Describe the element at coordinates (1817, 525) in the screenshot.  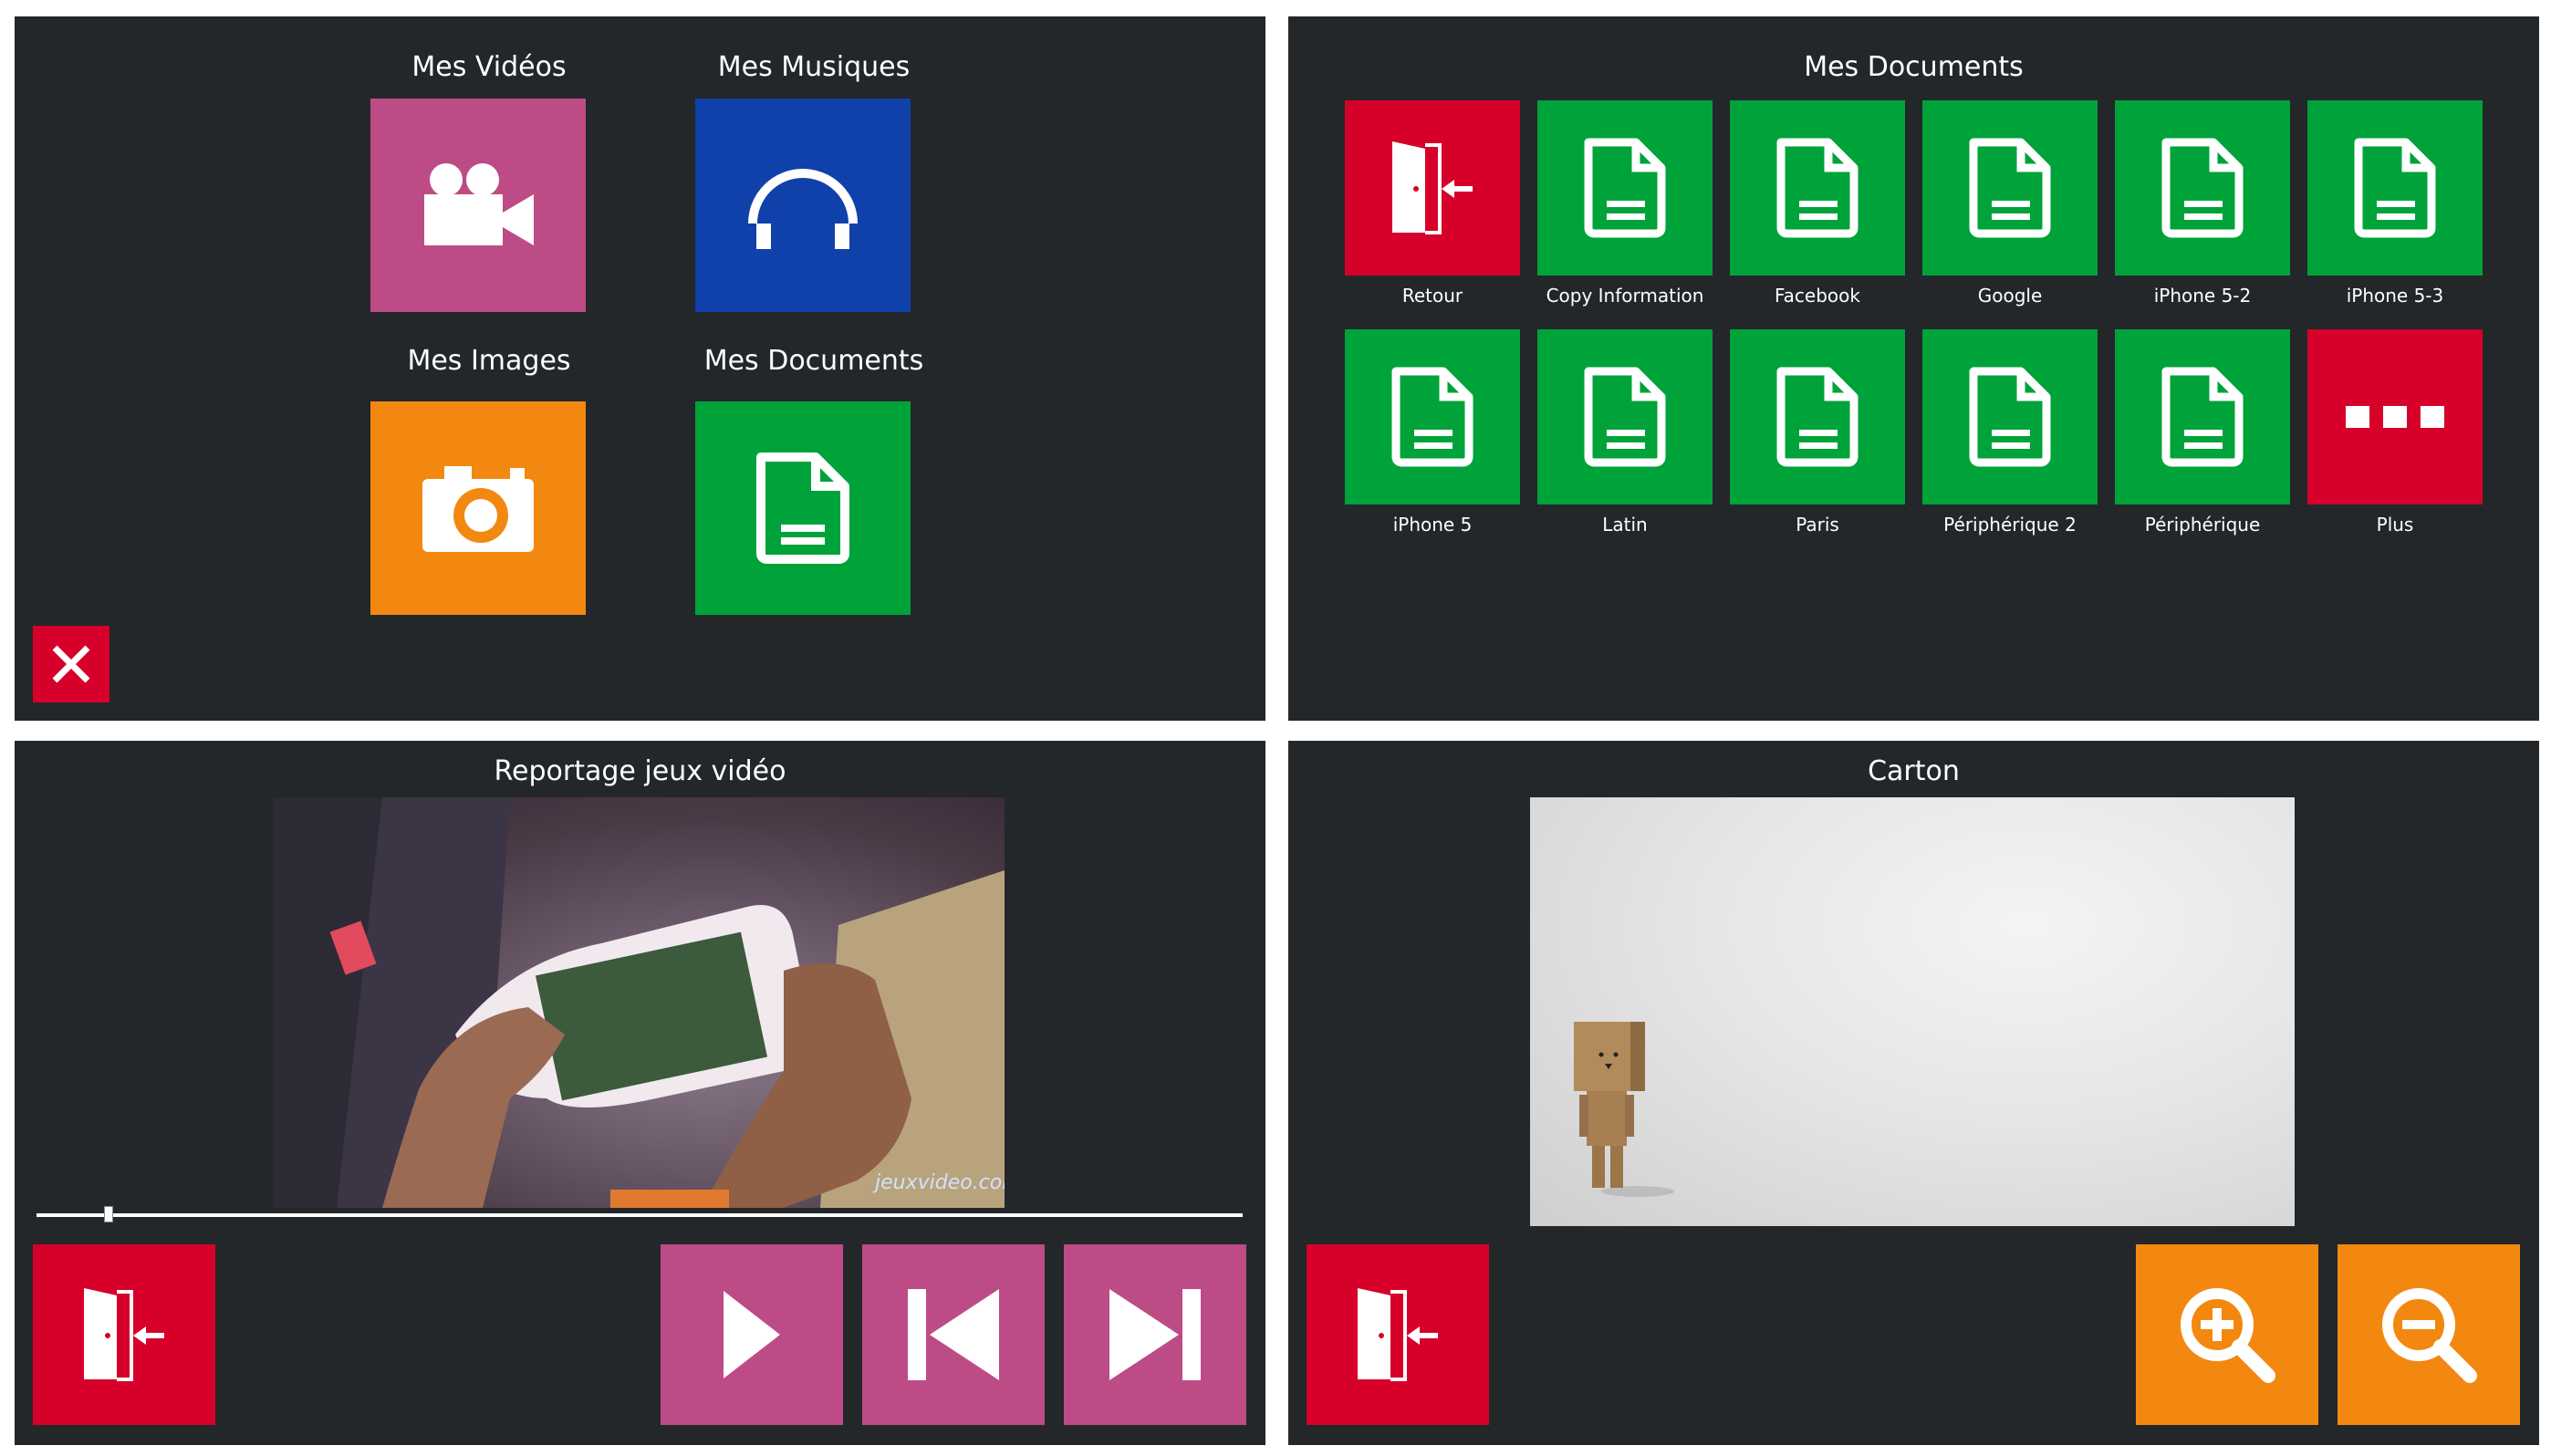
I see `document-label: Paris` at that location.